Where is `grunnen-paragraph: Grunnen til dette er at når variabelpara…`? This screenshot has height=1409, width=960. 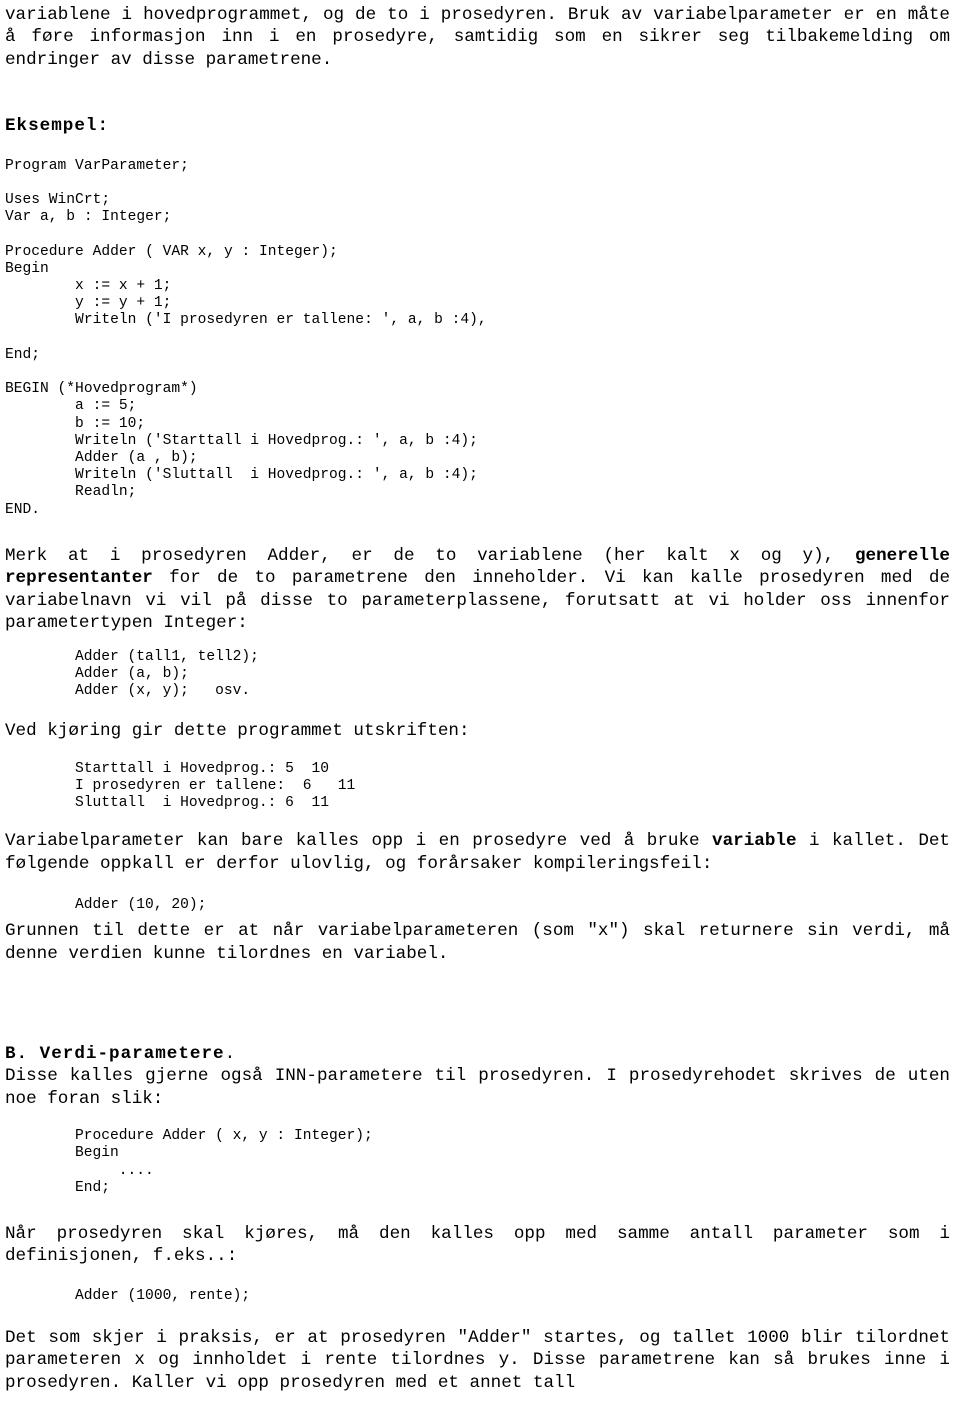
grunnen-paragraph: Grunnen til dette er at når variabelpara… is located at coordinates (477, 942).